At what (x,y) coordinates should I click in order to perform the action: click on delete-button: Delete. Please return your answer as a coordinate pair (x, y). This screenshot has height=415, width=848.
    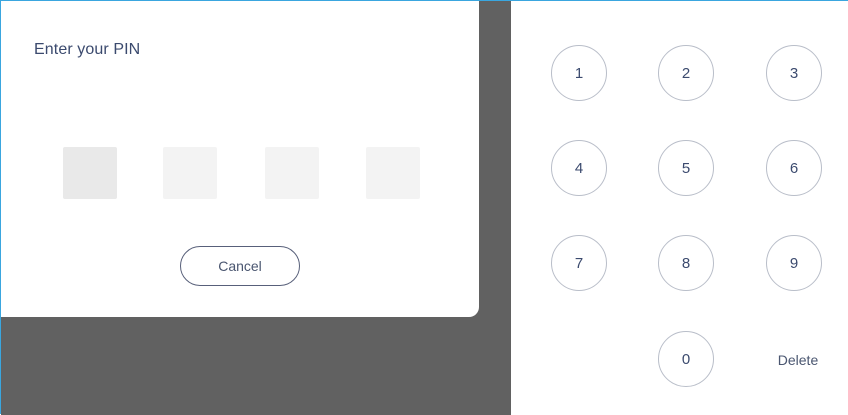
    Looking at the image, I should click on (798, 360).